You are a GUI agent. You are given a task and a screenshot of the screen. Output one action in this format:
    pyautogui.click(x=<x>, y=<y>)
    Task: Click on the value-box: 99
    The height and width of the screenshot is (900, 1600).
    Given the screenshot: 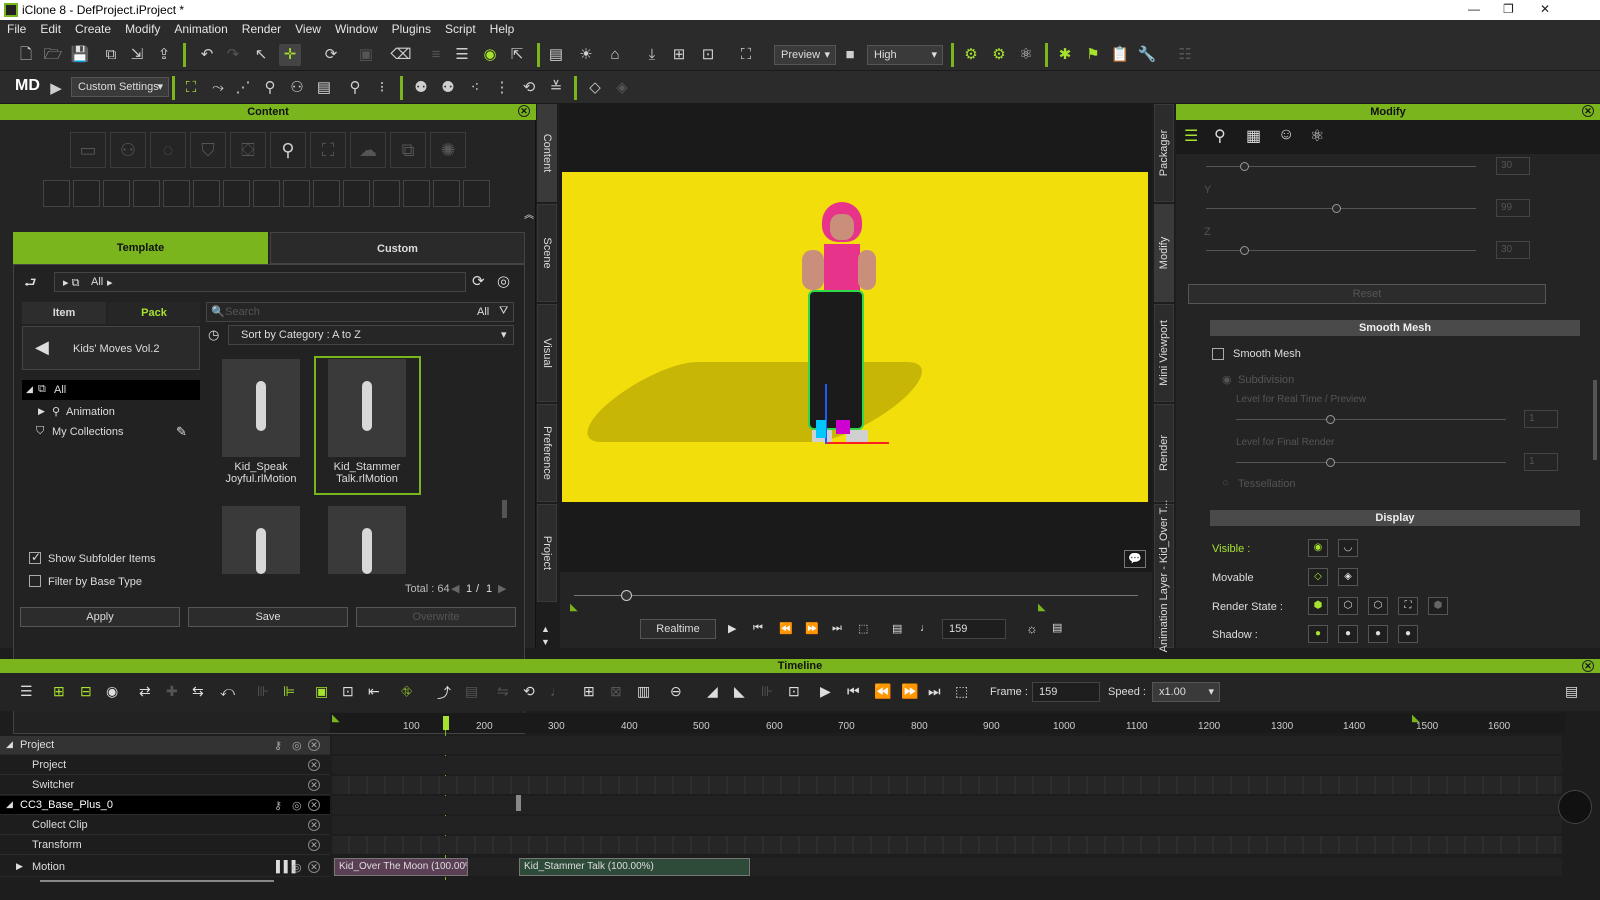 What is the action you would take?
    pyautogui.click(x=1513, y=208)
    